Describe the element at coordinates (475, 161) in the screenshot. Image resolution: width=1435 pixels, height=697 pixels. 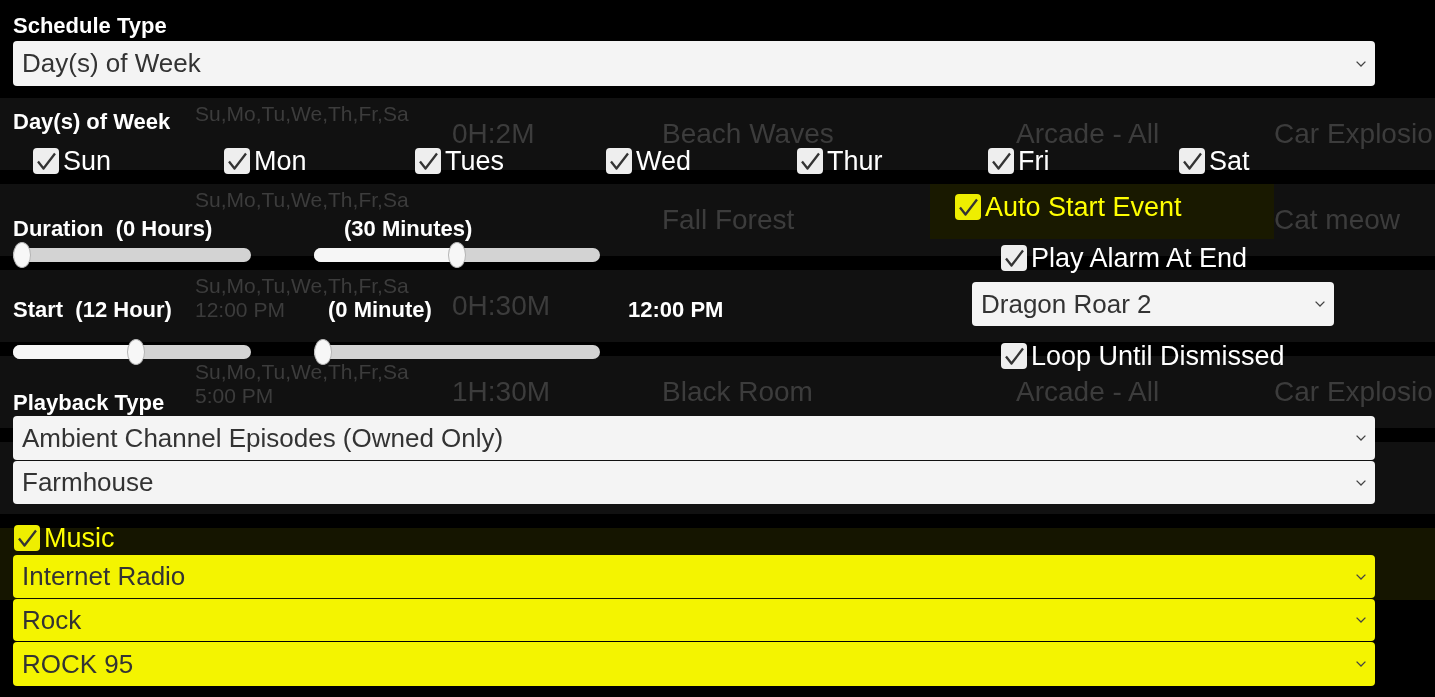
I see `checkbox-label: Tues` at that location.